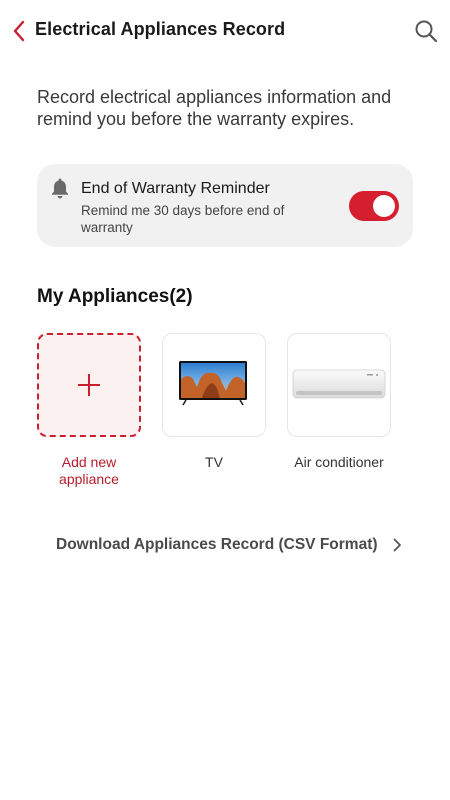 This screenshot has height=800, width=450. Describe the element at coordinates (115, 296) in the screenshot. I see `my-appliances-heading: My Appliances(2)` at that location.